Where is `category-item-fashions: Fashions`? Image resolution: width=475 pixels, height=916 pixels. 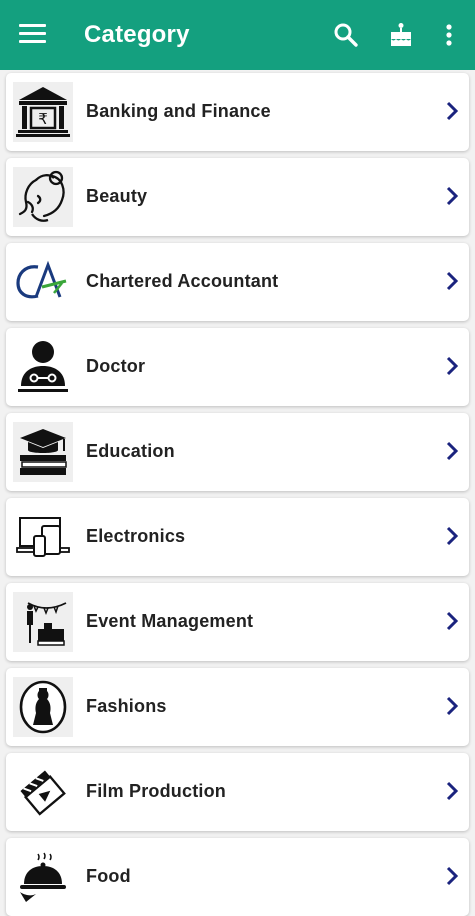 category-item-fashions: Fashions is located at coordinates (237, 707).